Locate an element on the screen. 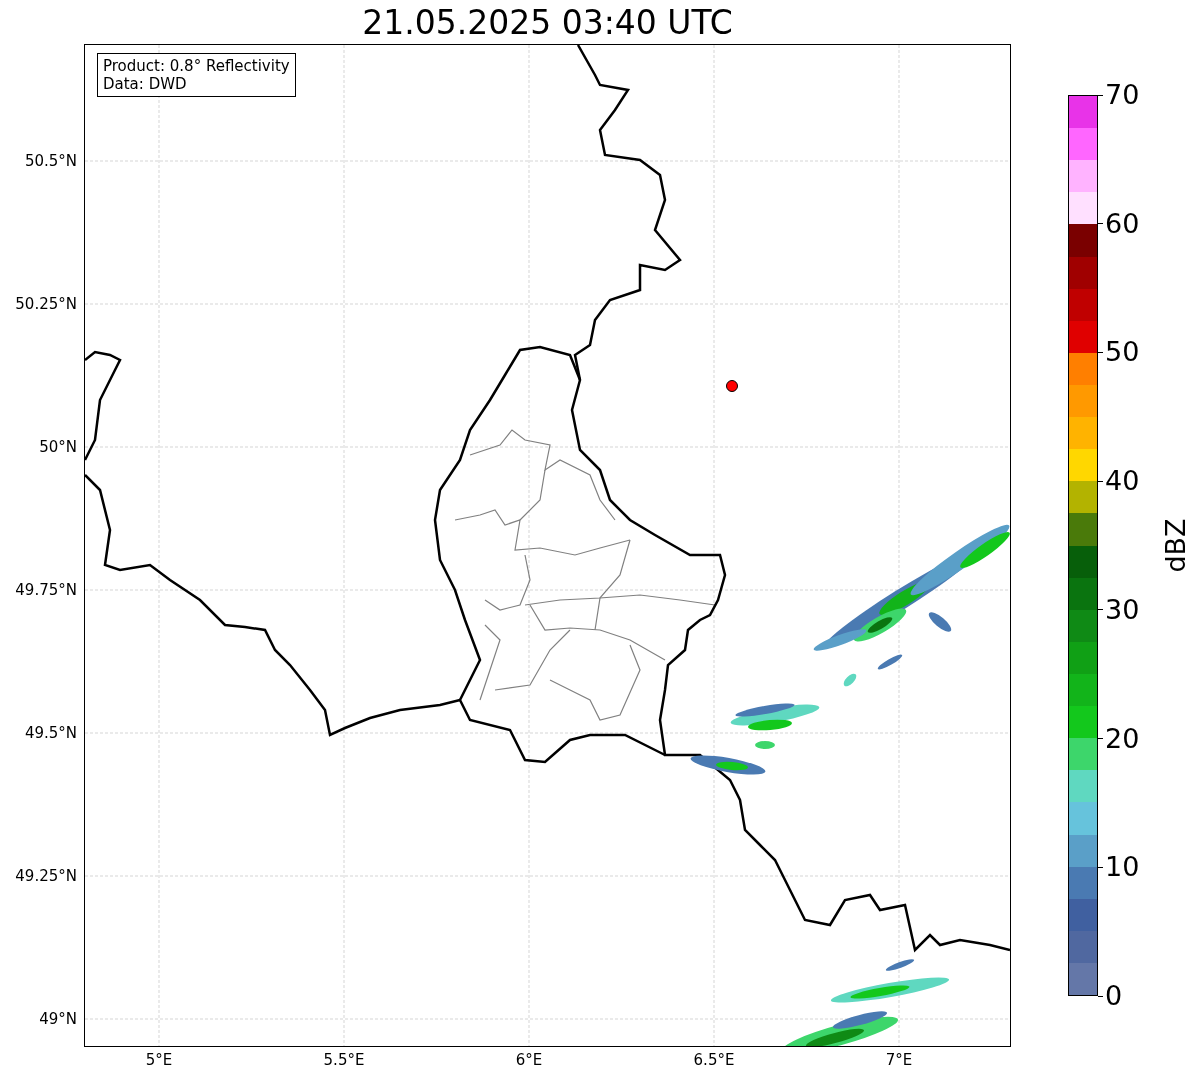  latitude-tick-label: 50.25°N is located at coordinates (46, 304).